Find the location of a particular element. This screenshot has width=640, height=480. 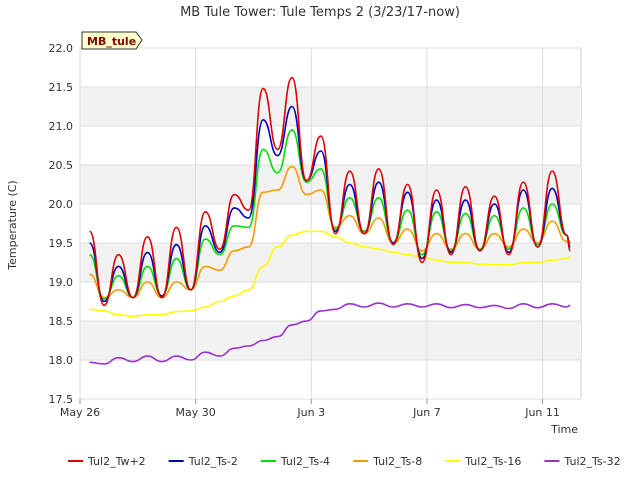

x-tick-label: Jun 7 is located at coordinates (426, 412).